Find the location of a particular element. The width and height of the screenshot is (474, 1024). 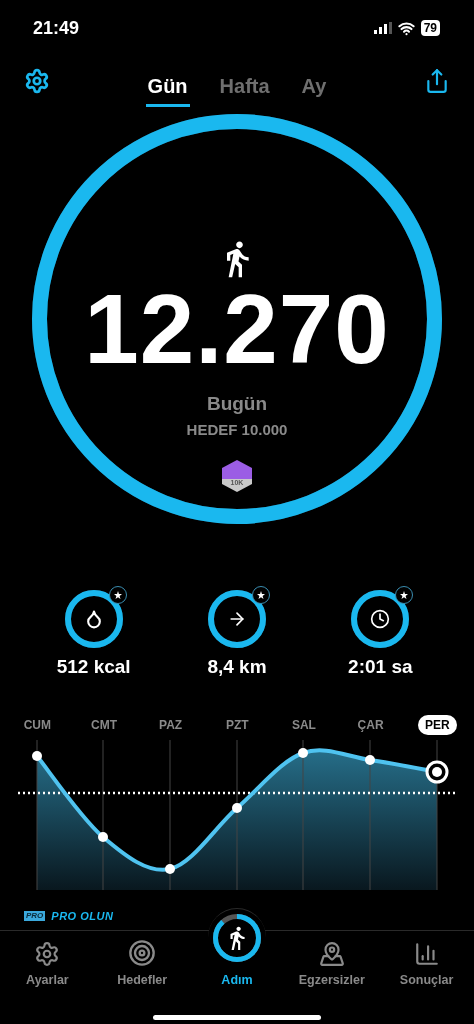

nav-tab: Sonuçlar is located at coordinates (426, 964).